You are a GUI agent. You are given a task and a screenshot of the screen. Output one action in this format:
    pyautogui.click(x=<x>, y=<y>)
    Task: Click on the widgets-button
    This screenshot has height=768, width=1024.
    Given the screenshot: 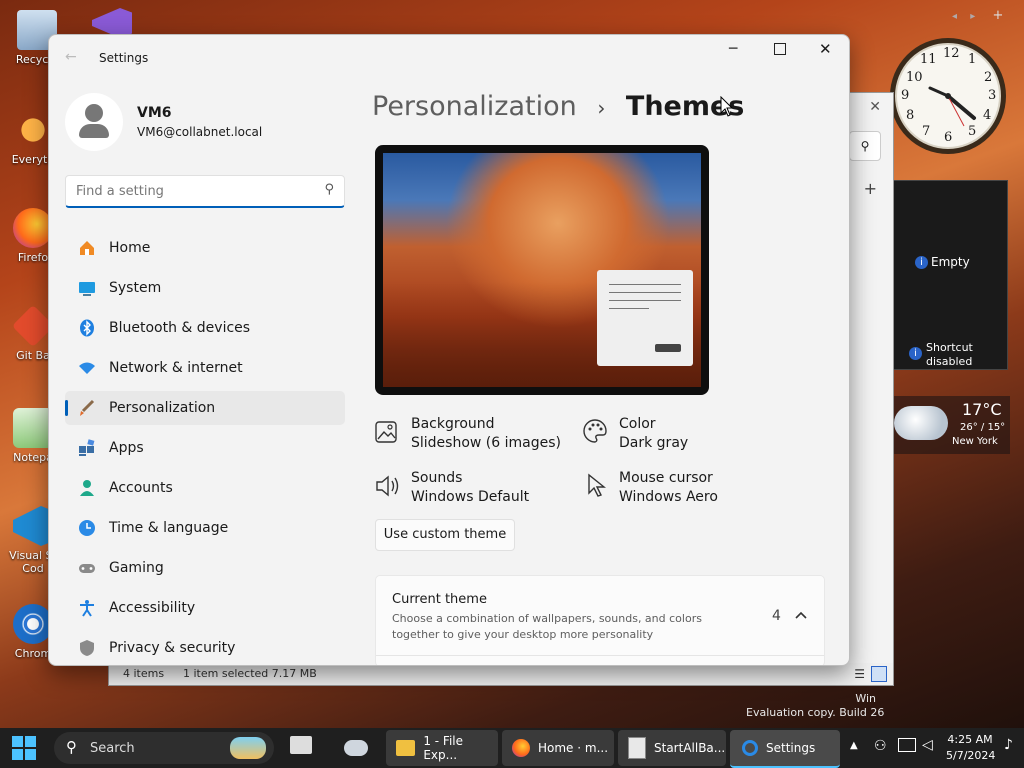 What is the action you would take?
    pyautogui.click(x=357, y=748)
    